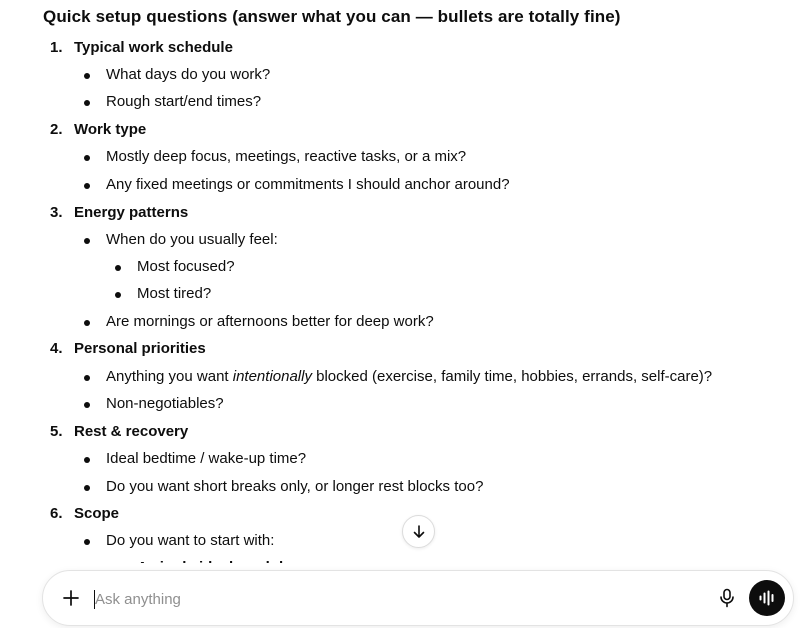 The width and height of the screenshot is (800, 628). Describe the element at coordinates (131, 212) in the screenshot. I see `section-title-energy-patterns: Energy patterns` at that location.